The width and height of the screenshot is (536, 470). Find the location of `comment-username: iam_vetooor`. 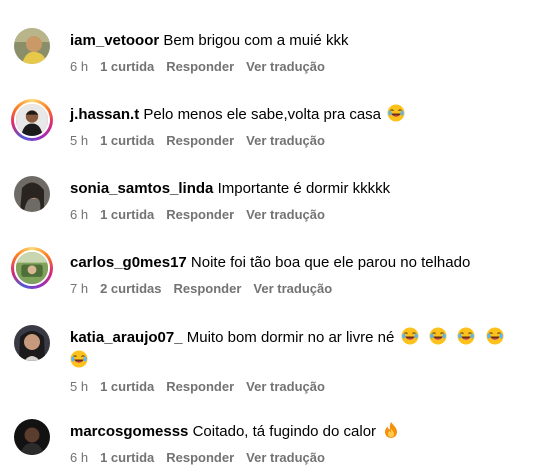

comment-username: iam_vetooor is located at coordinates (114, 40).